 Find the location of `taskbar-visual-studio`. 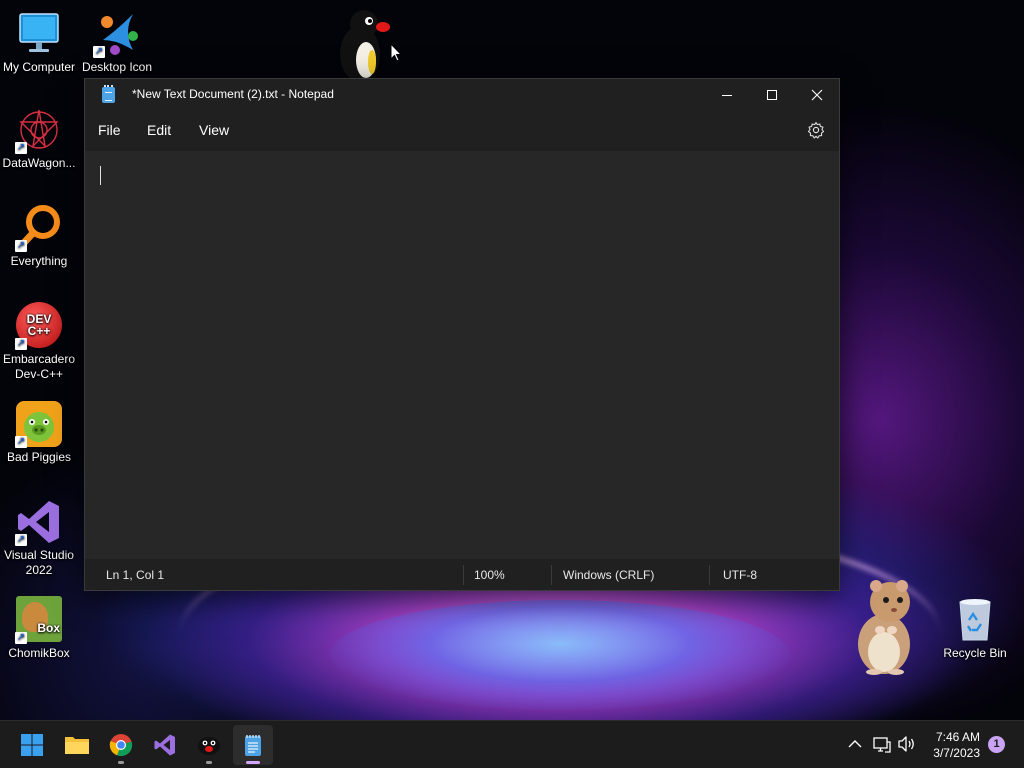

taskbar-visual-studio is located at coordinates (165, 745).